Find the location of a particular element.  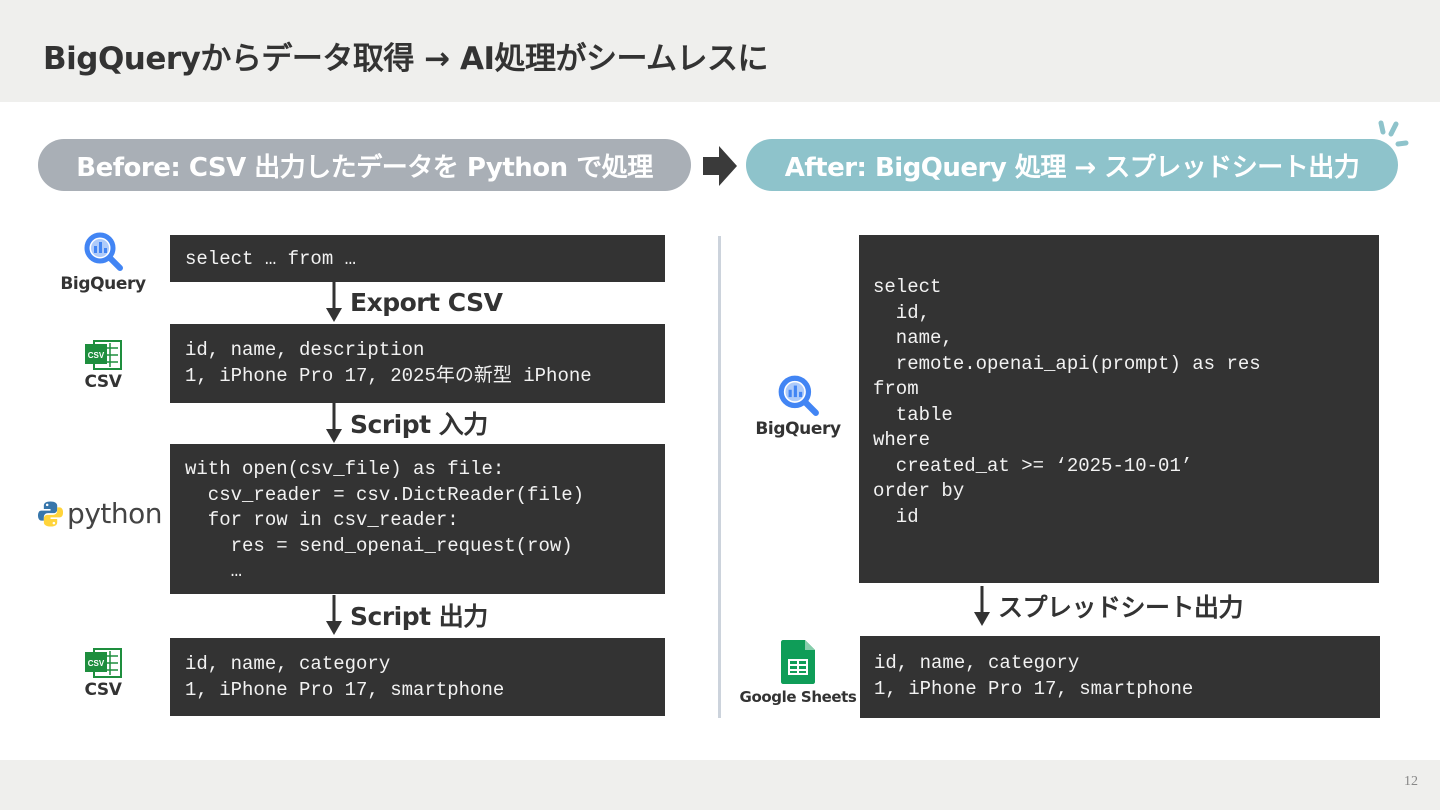

step-script-input: Script 入力 is located at coordinates (407, 423).